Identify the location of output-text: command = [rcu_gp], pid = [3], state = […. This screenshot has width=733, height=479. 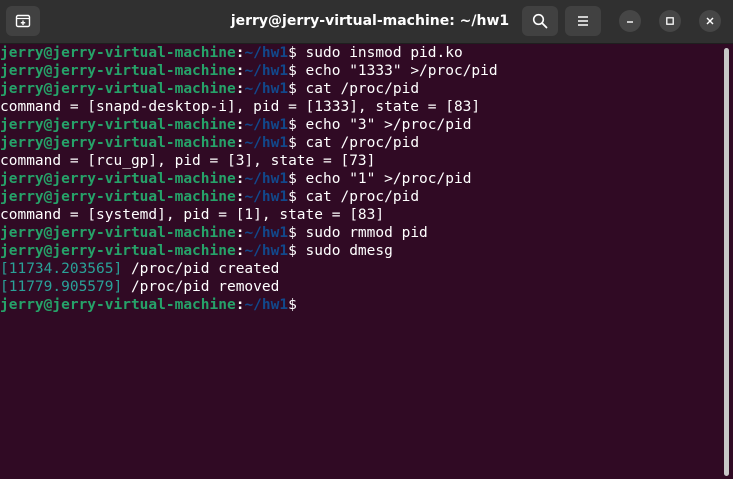
(188, 161).